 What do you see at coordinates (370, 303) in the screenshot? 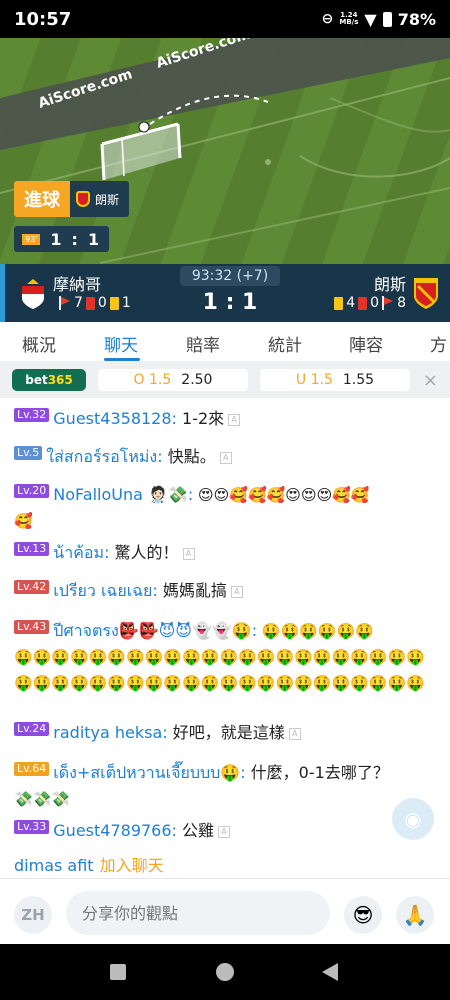
I see `away-stats: 4 0 8` at bounding box center [370, 303].